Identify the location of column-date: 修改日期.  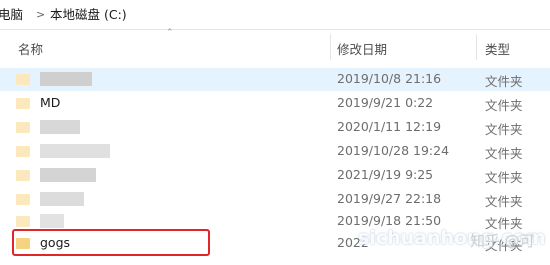
(362, 48).